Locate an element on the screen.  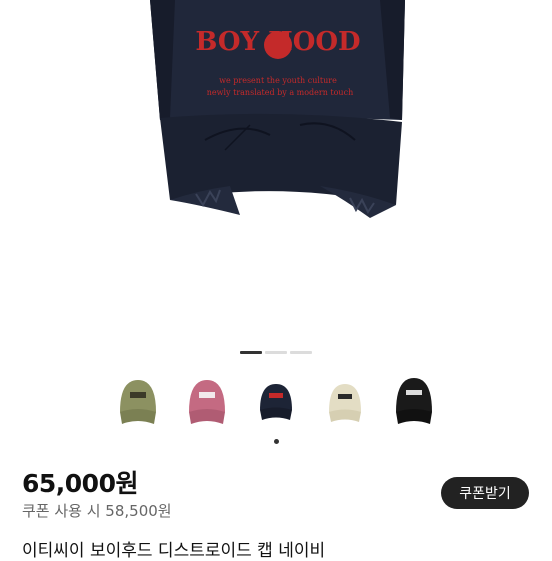
image-pager is located at coordinates (276, 352).